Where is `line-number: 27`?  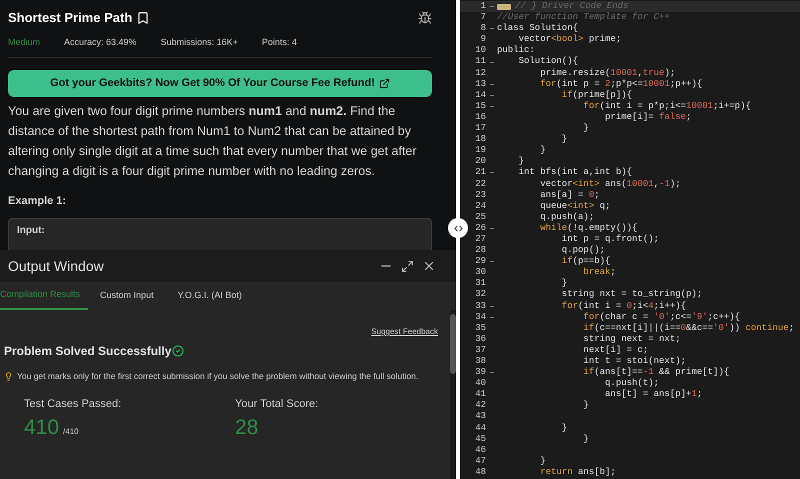 line-number: 27 is located at coordinates (480, 240).